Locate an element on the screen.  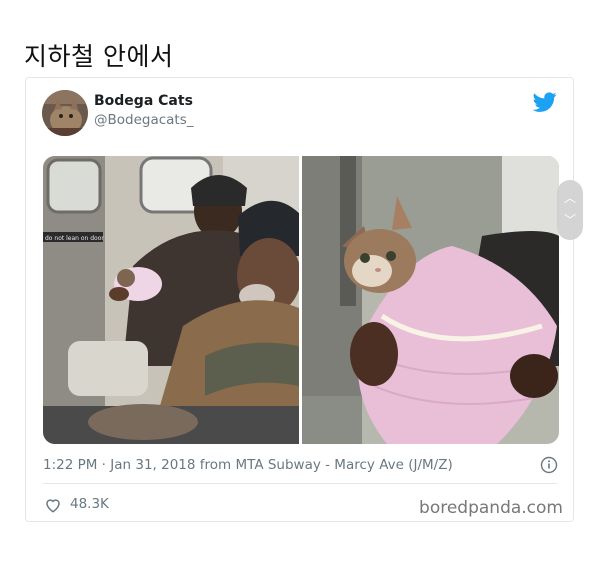
twitter-bird-icon is located at coordinates (544, 102).